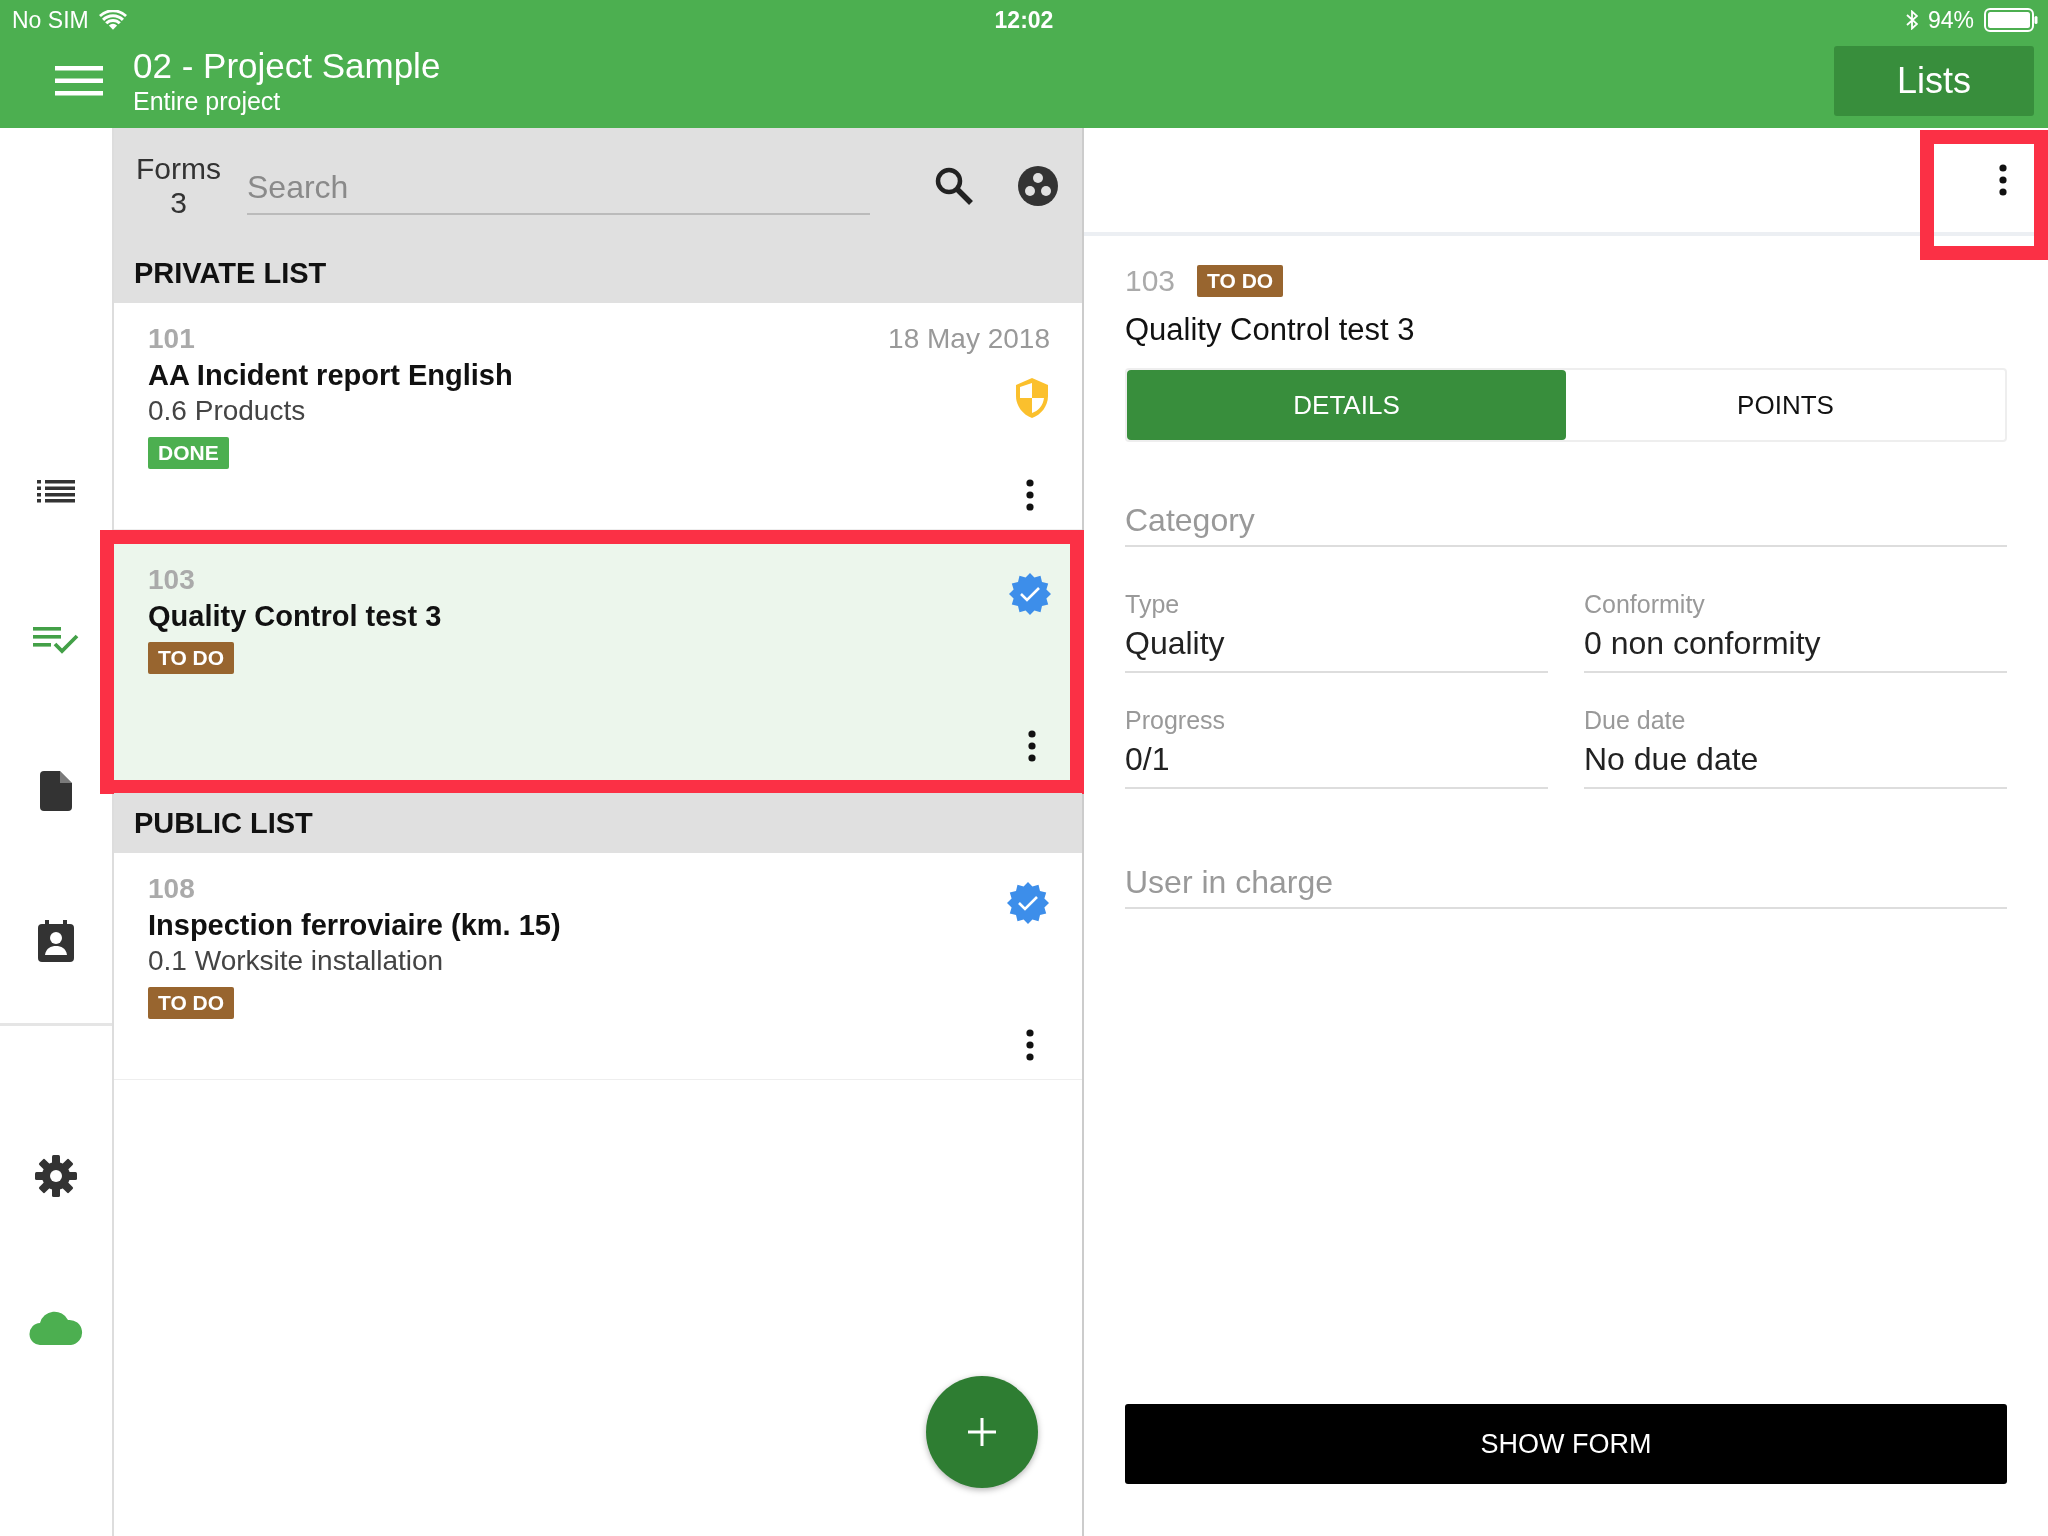  I want to click on form-date: 18 May 2018, so click(969, 339).